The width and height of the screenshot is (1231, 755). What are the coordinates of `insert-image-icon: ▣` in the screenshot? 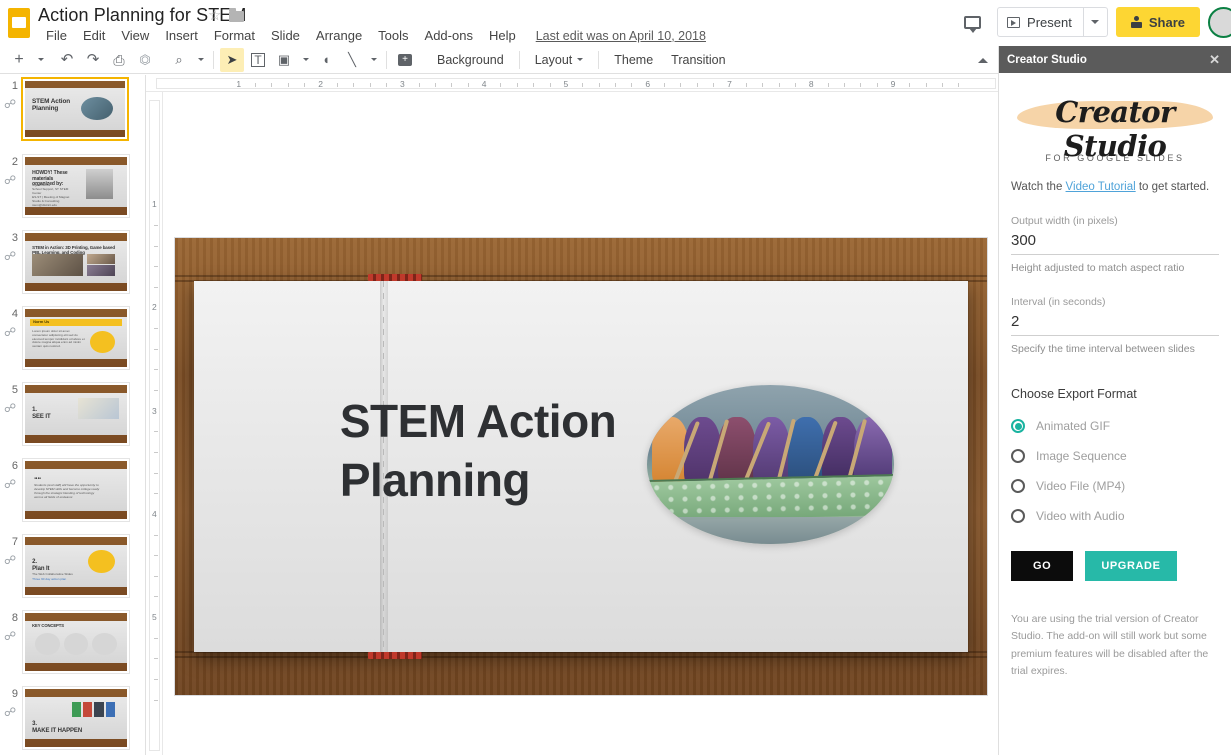 It's located at (284, 60).